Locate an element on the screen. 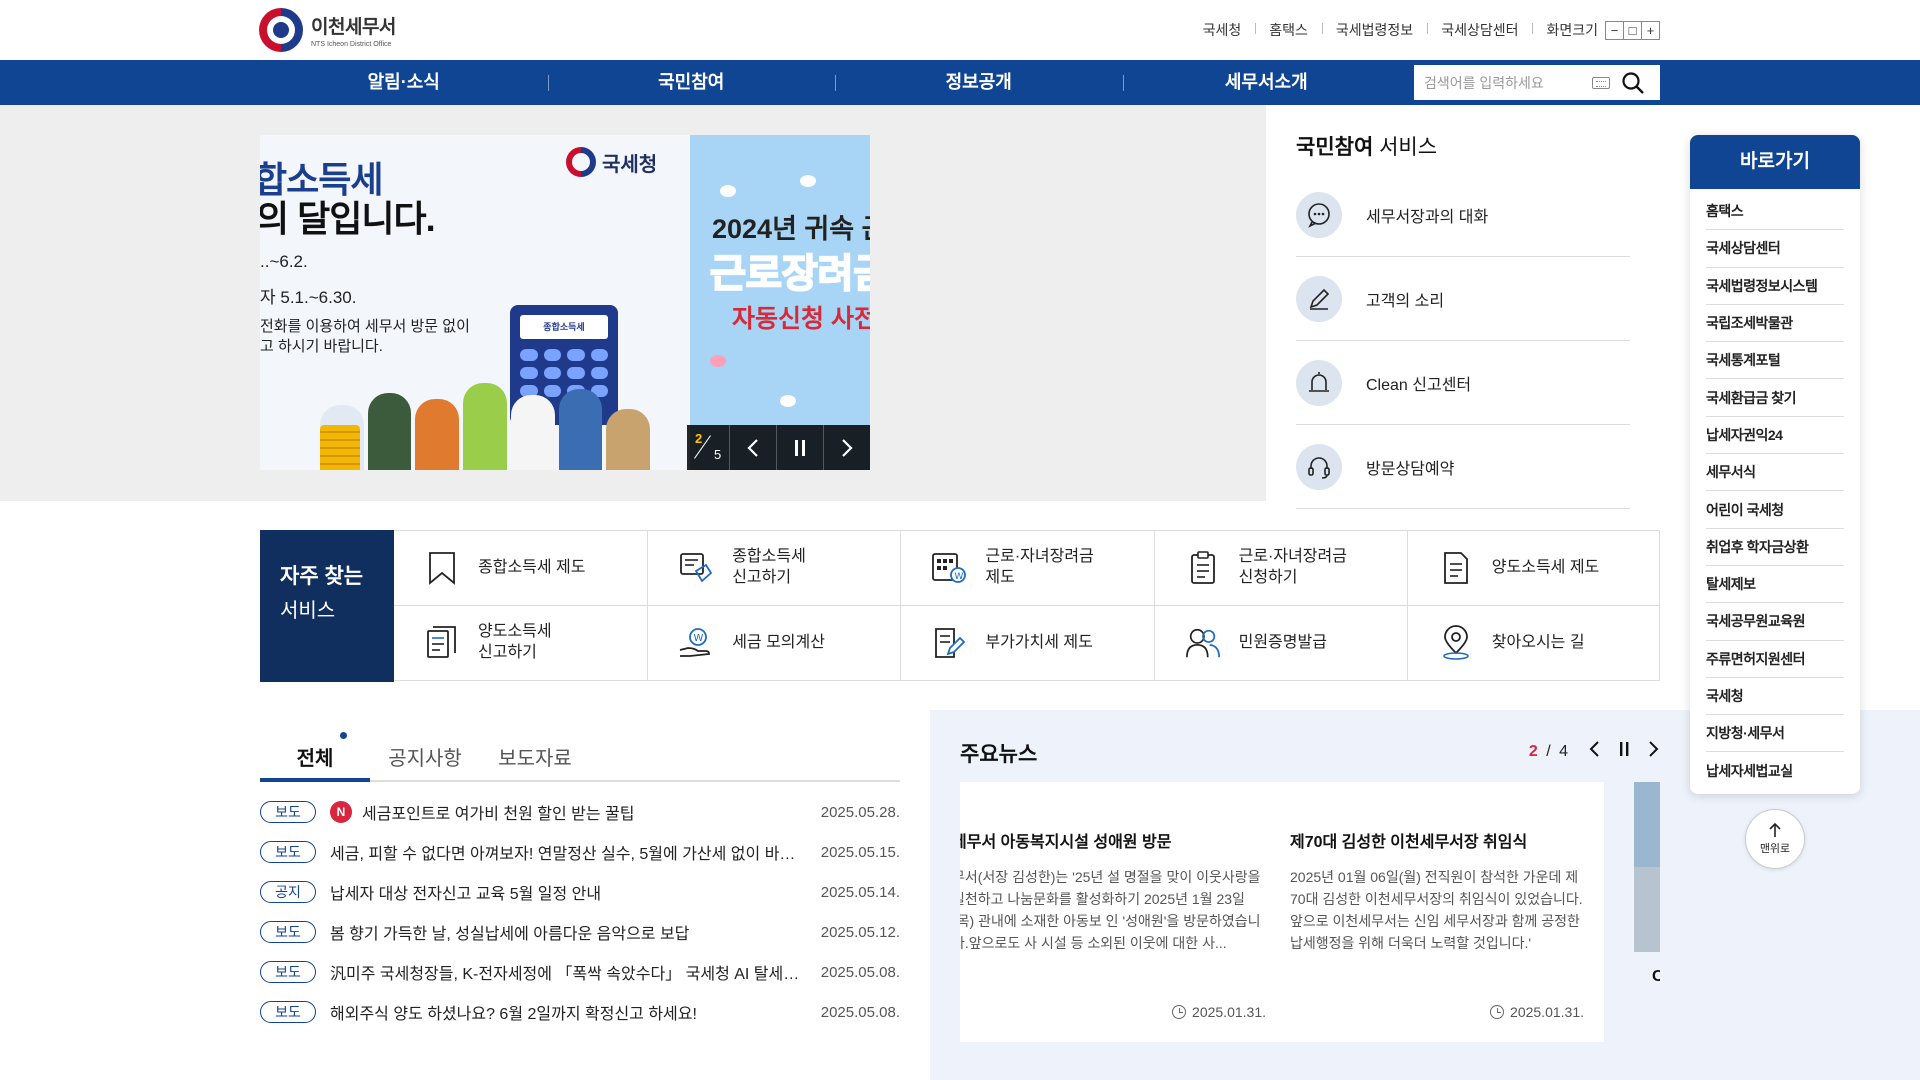  participation-label: 세무서장과의 대화 is located at coordinates (1427, 217).